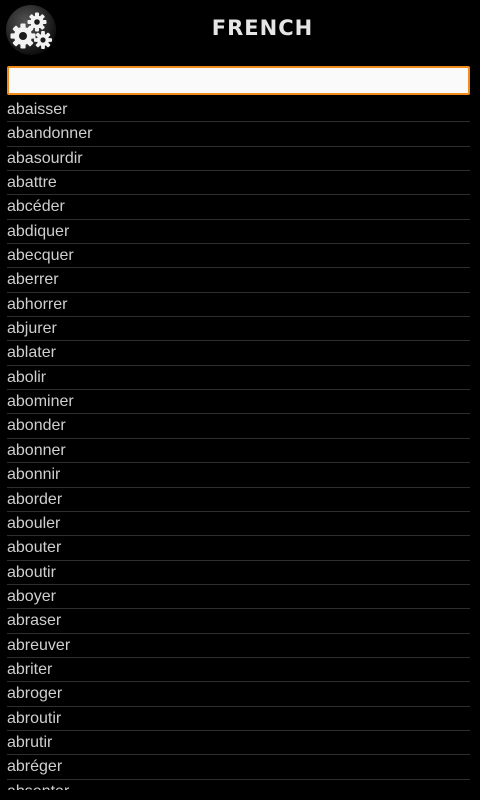 This screenshot has width=480, height=800. I want to click on word-list-item: abolir, so click(238, 378).